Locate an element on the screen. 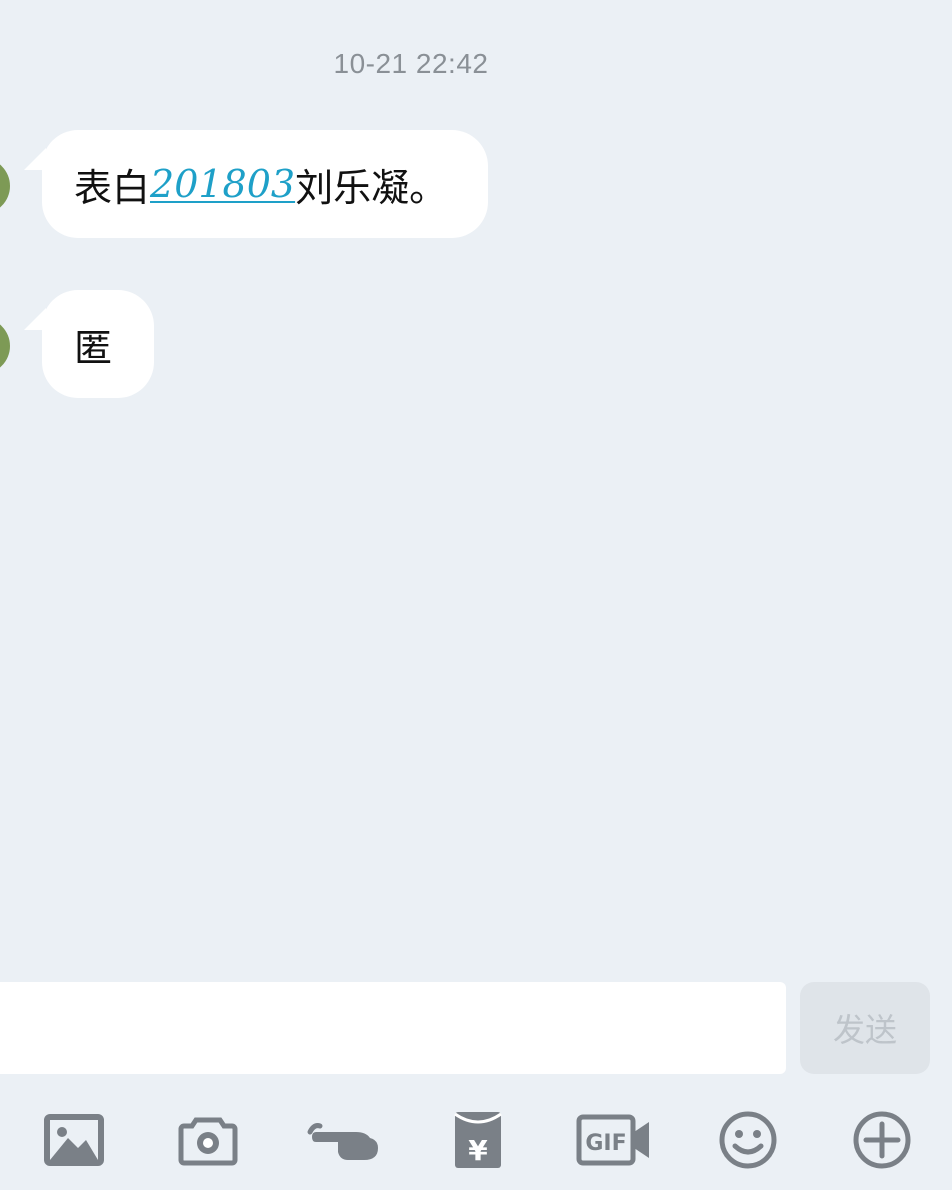 This screenshot has height=1190, width=952. message-link: 201803 is located at coordinates (222, 184).